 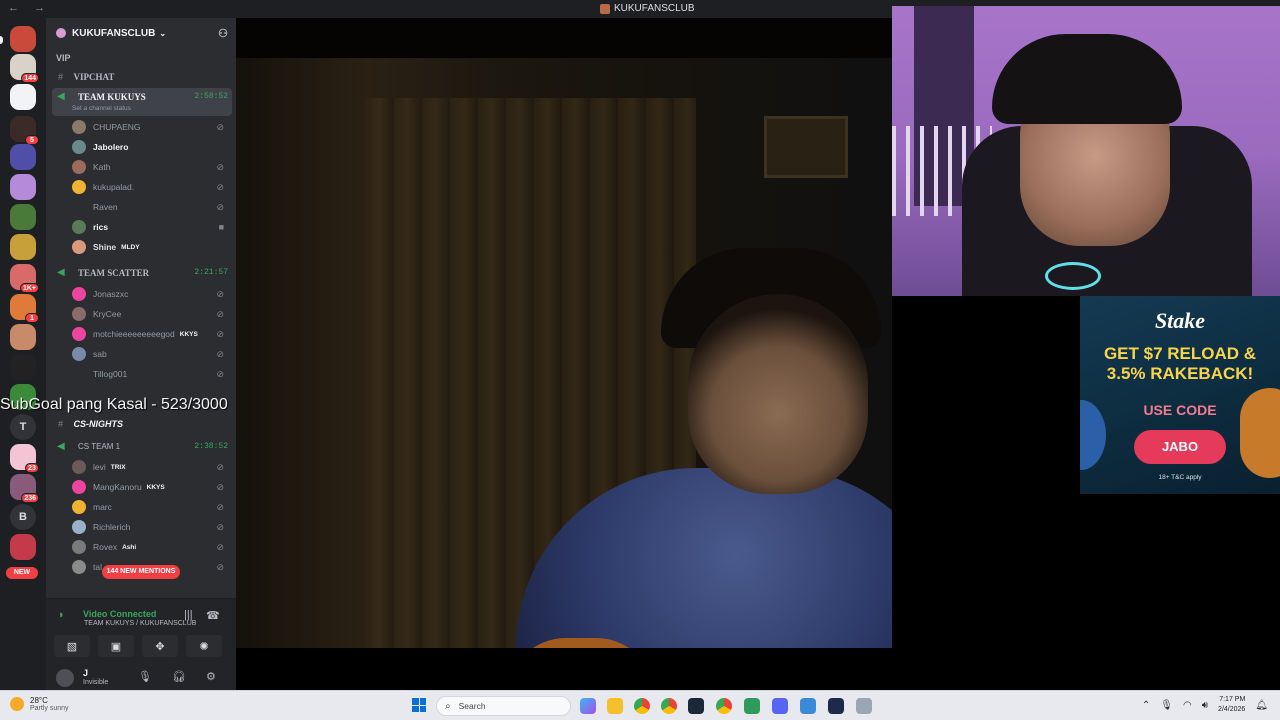 I want to click on voice-user: Jabolero, so click(x=150, y=147).